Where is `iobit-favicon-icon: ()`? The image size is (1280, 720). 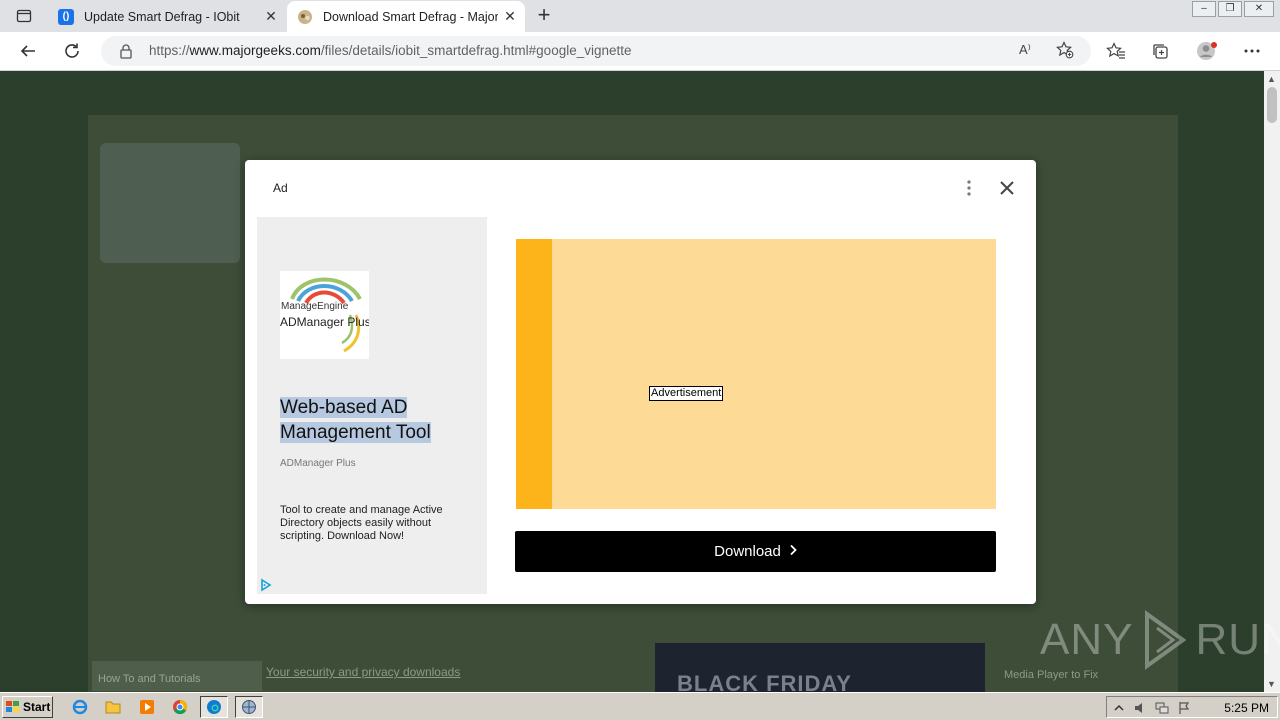
iobit-favicon-icon: () is located at coordinates (66, 16).